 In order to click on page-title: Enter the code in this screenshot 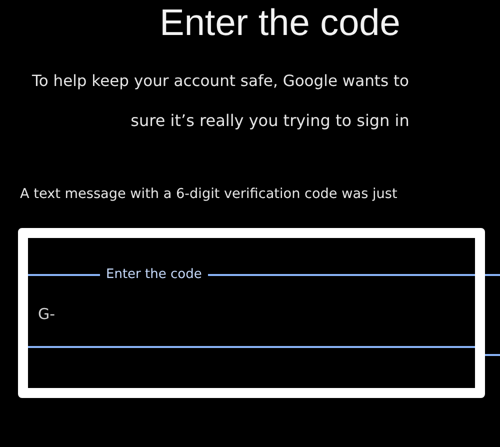, I will do `click(280, 22)`.